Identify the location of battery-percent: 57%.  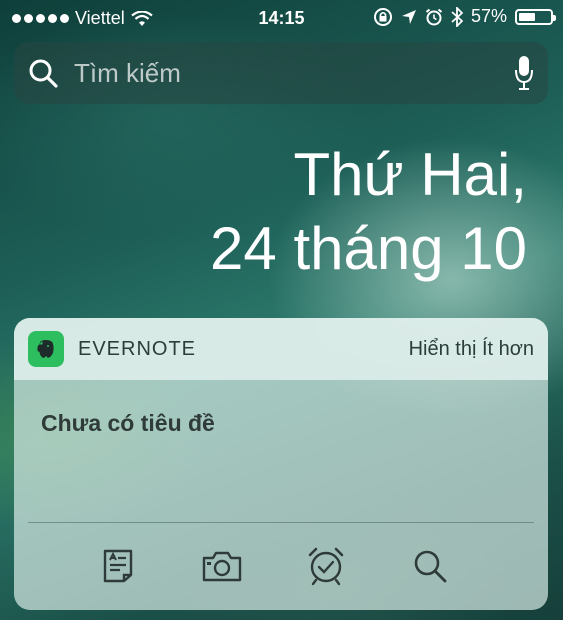
(488, 16).